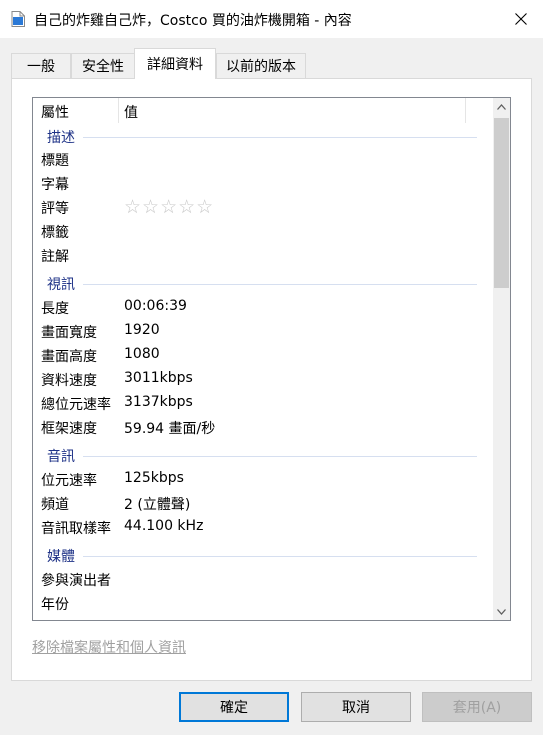 This screenshot has width=543, height=735. I want to click on cancel-button: 取消, so click(356, 707).